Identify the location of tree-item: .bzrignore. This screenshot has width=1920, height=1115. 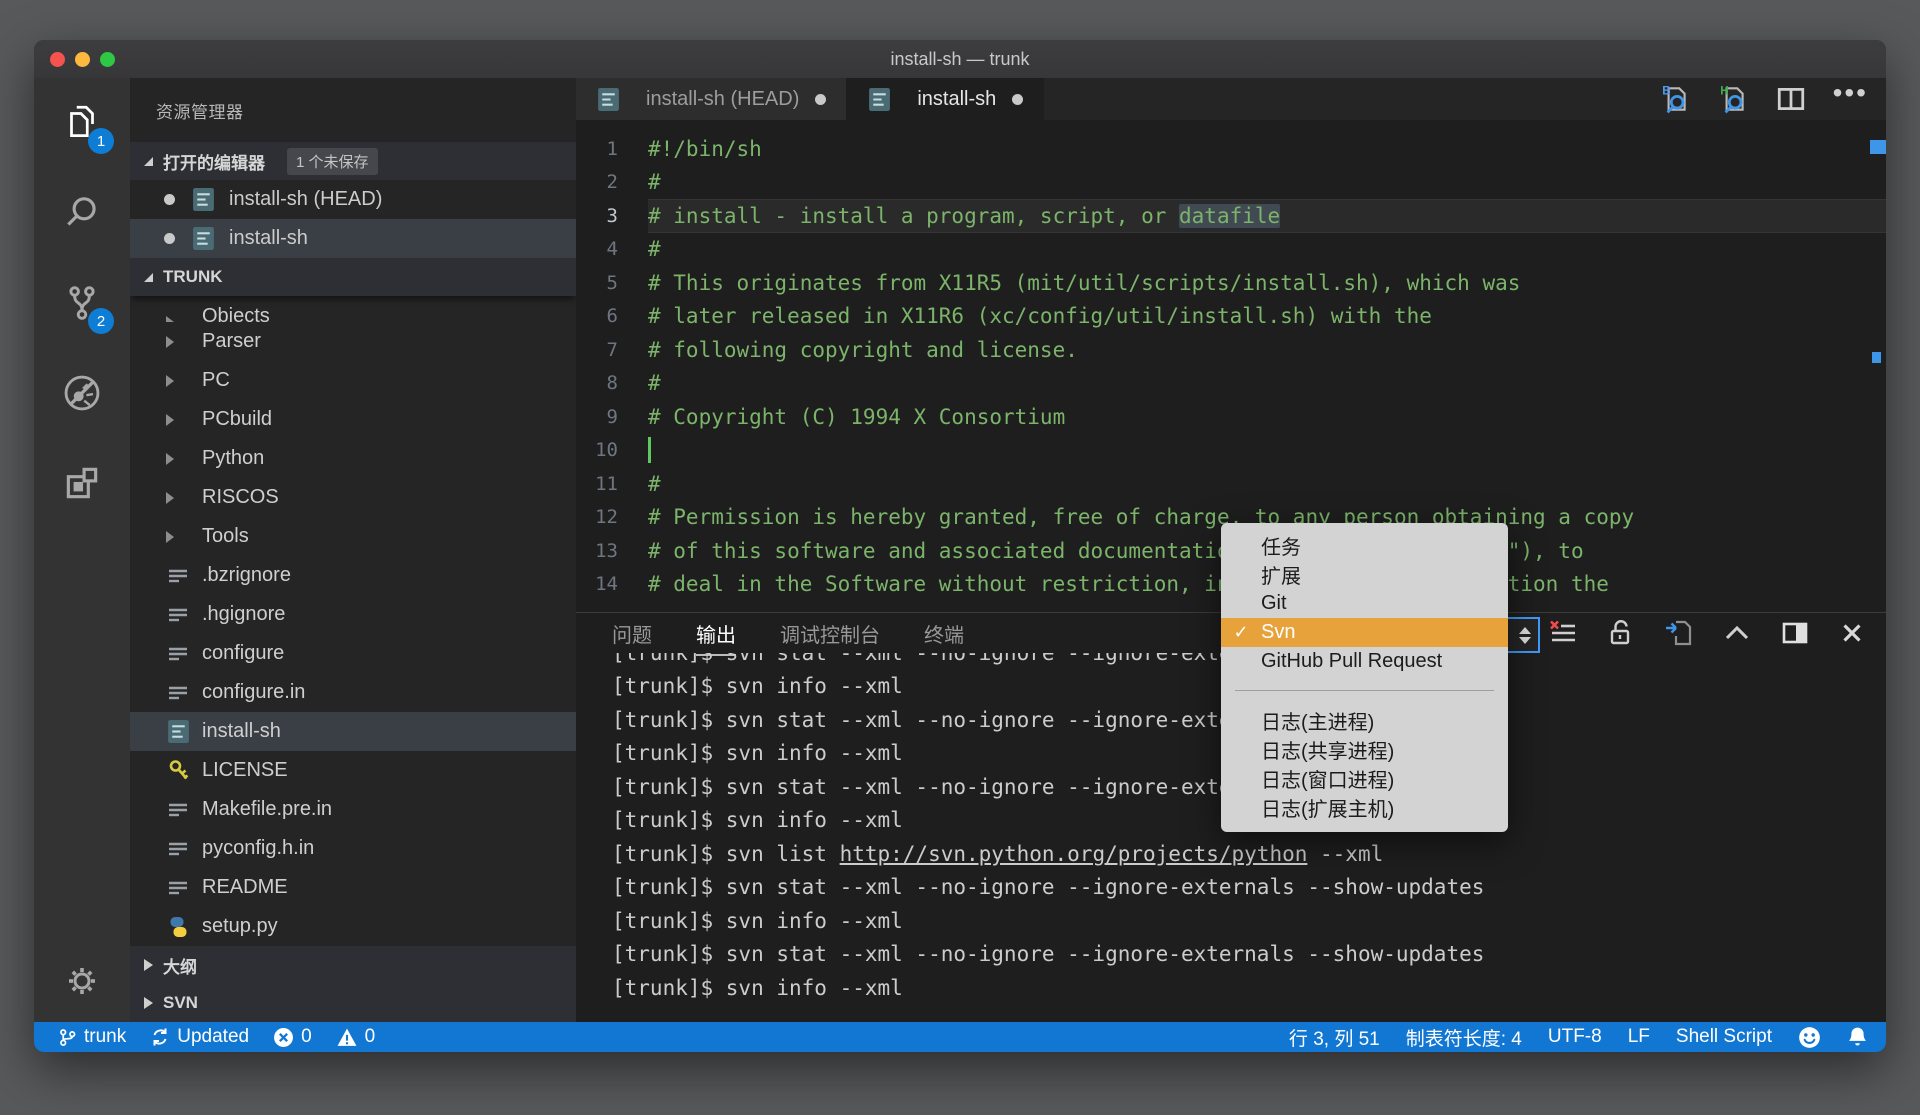
(353, 575).